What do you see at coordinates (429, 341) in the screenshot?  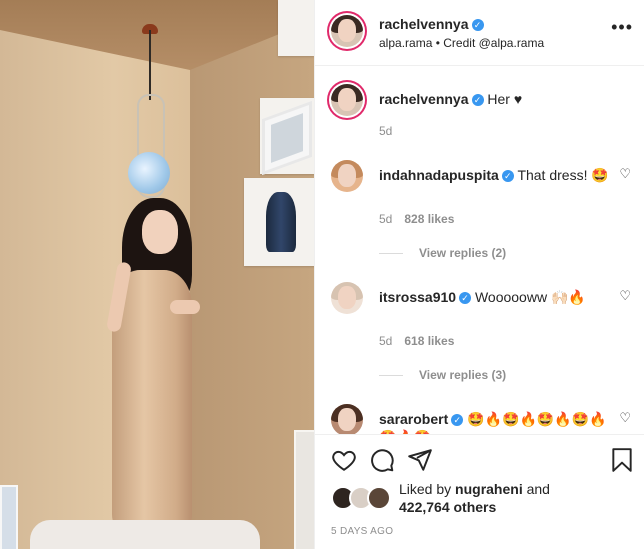 I see `comment-likes: 618 likes` at bounding box center [429, 341].